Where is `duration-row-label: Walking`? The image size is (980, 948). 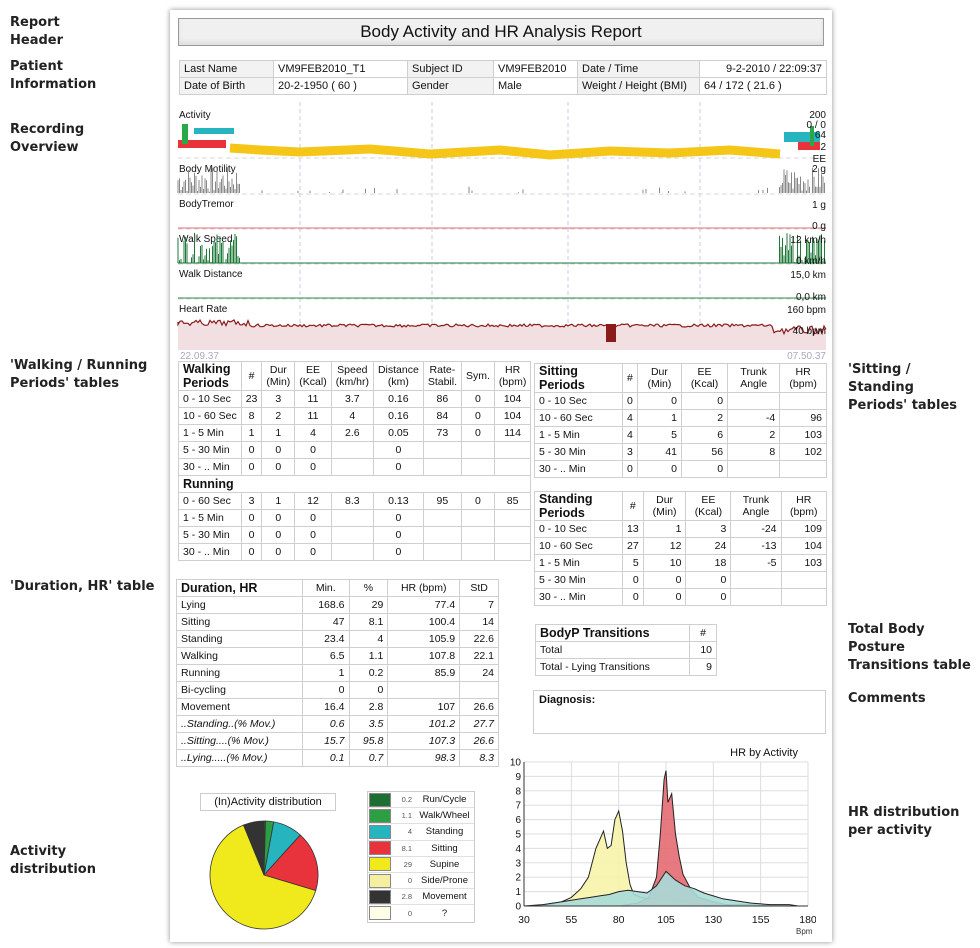
duration-row-label: Walking is located at coordinates (239, 656).